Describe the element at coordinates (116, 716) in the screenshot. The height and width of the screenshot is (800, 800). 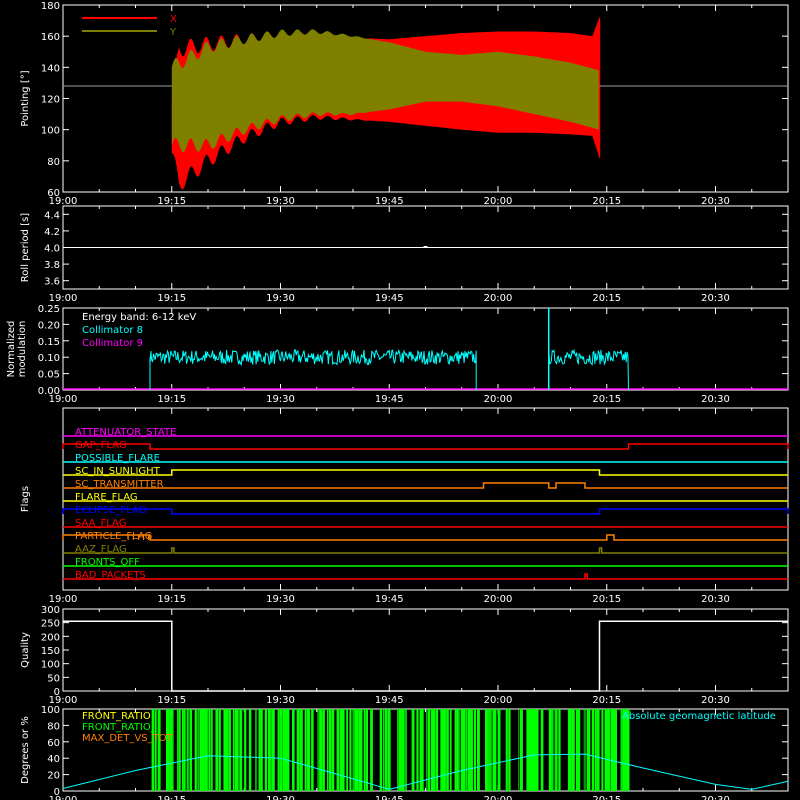
I see `legend-label: FRONT_RATIO` at that location.